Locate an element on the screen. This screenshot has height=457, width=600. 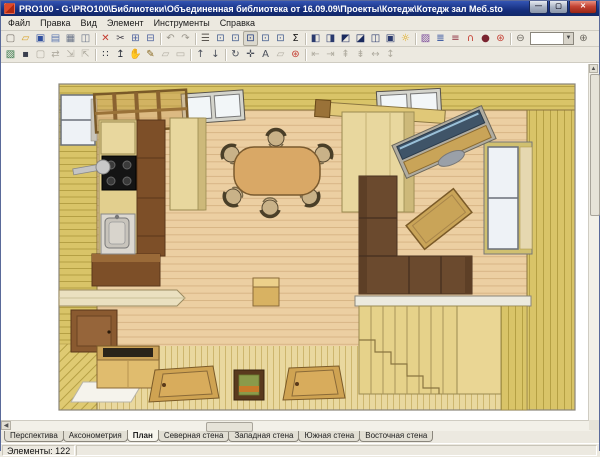
combo-dropdown-arrow: ▼ is located at coordinates (568, 38).